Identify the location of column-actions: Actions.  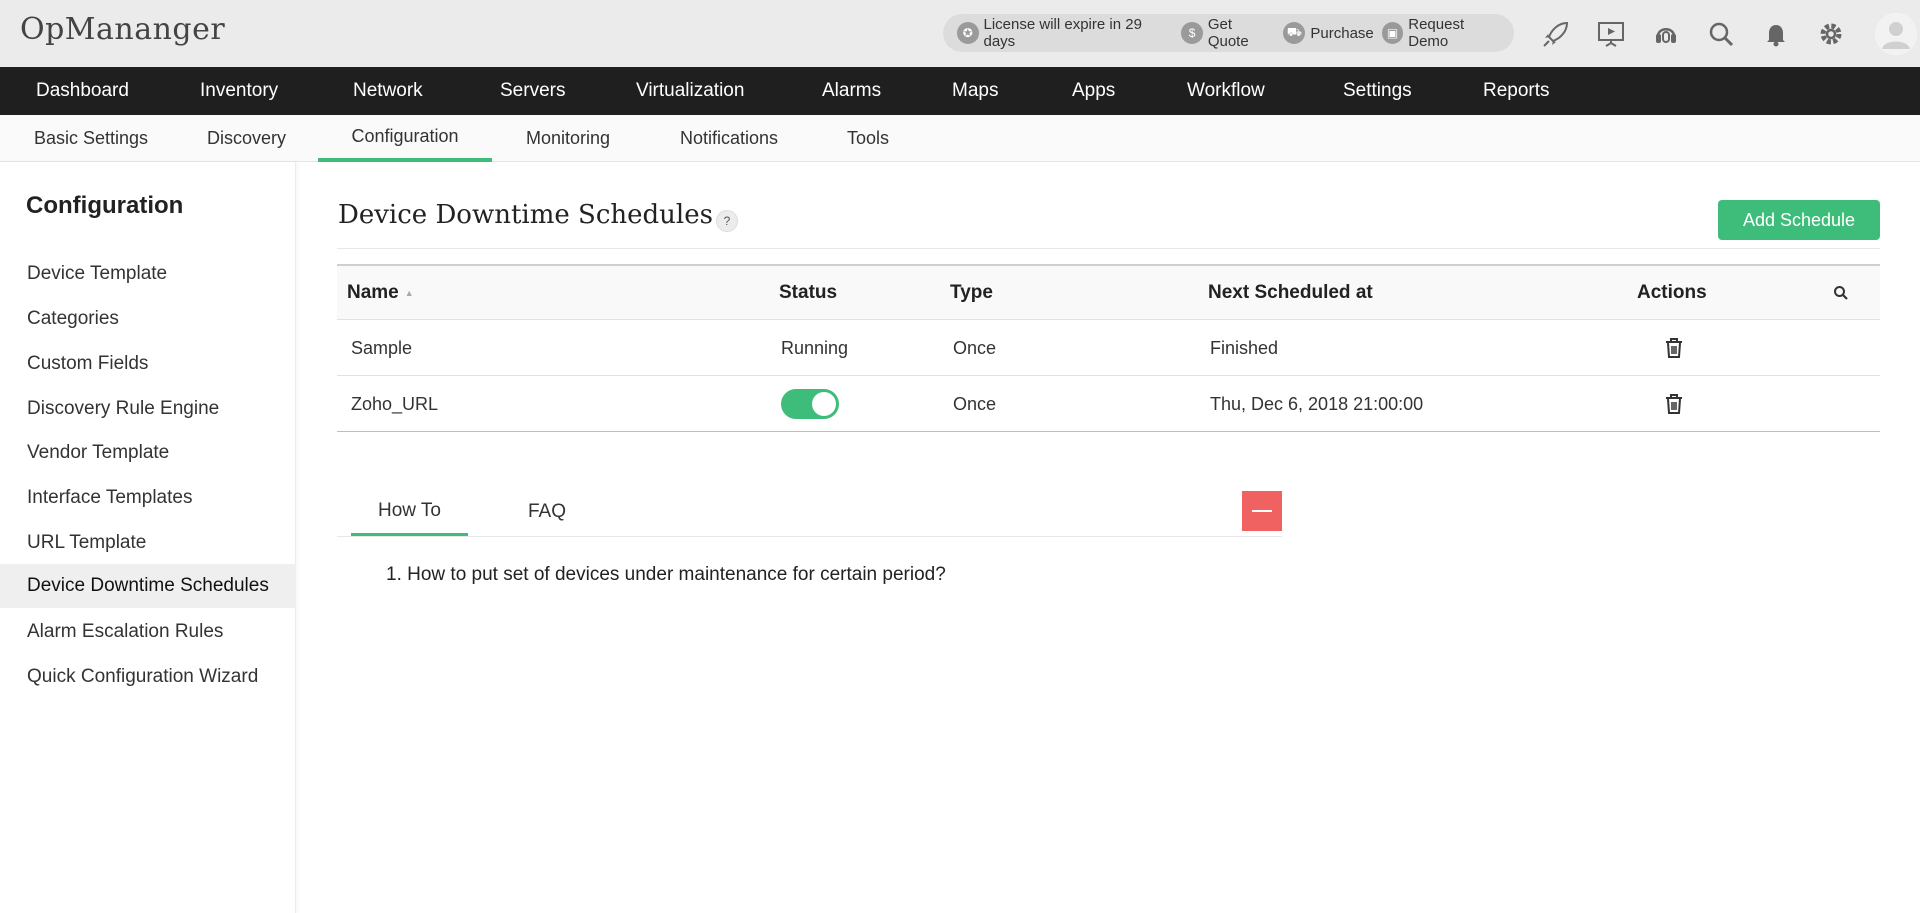
(1672, 292).